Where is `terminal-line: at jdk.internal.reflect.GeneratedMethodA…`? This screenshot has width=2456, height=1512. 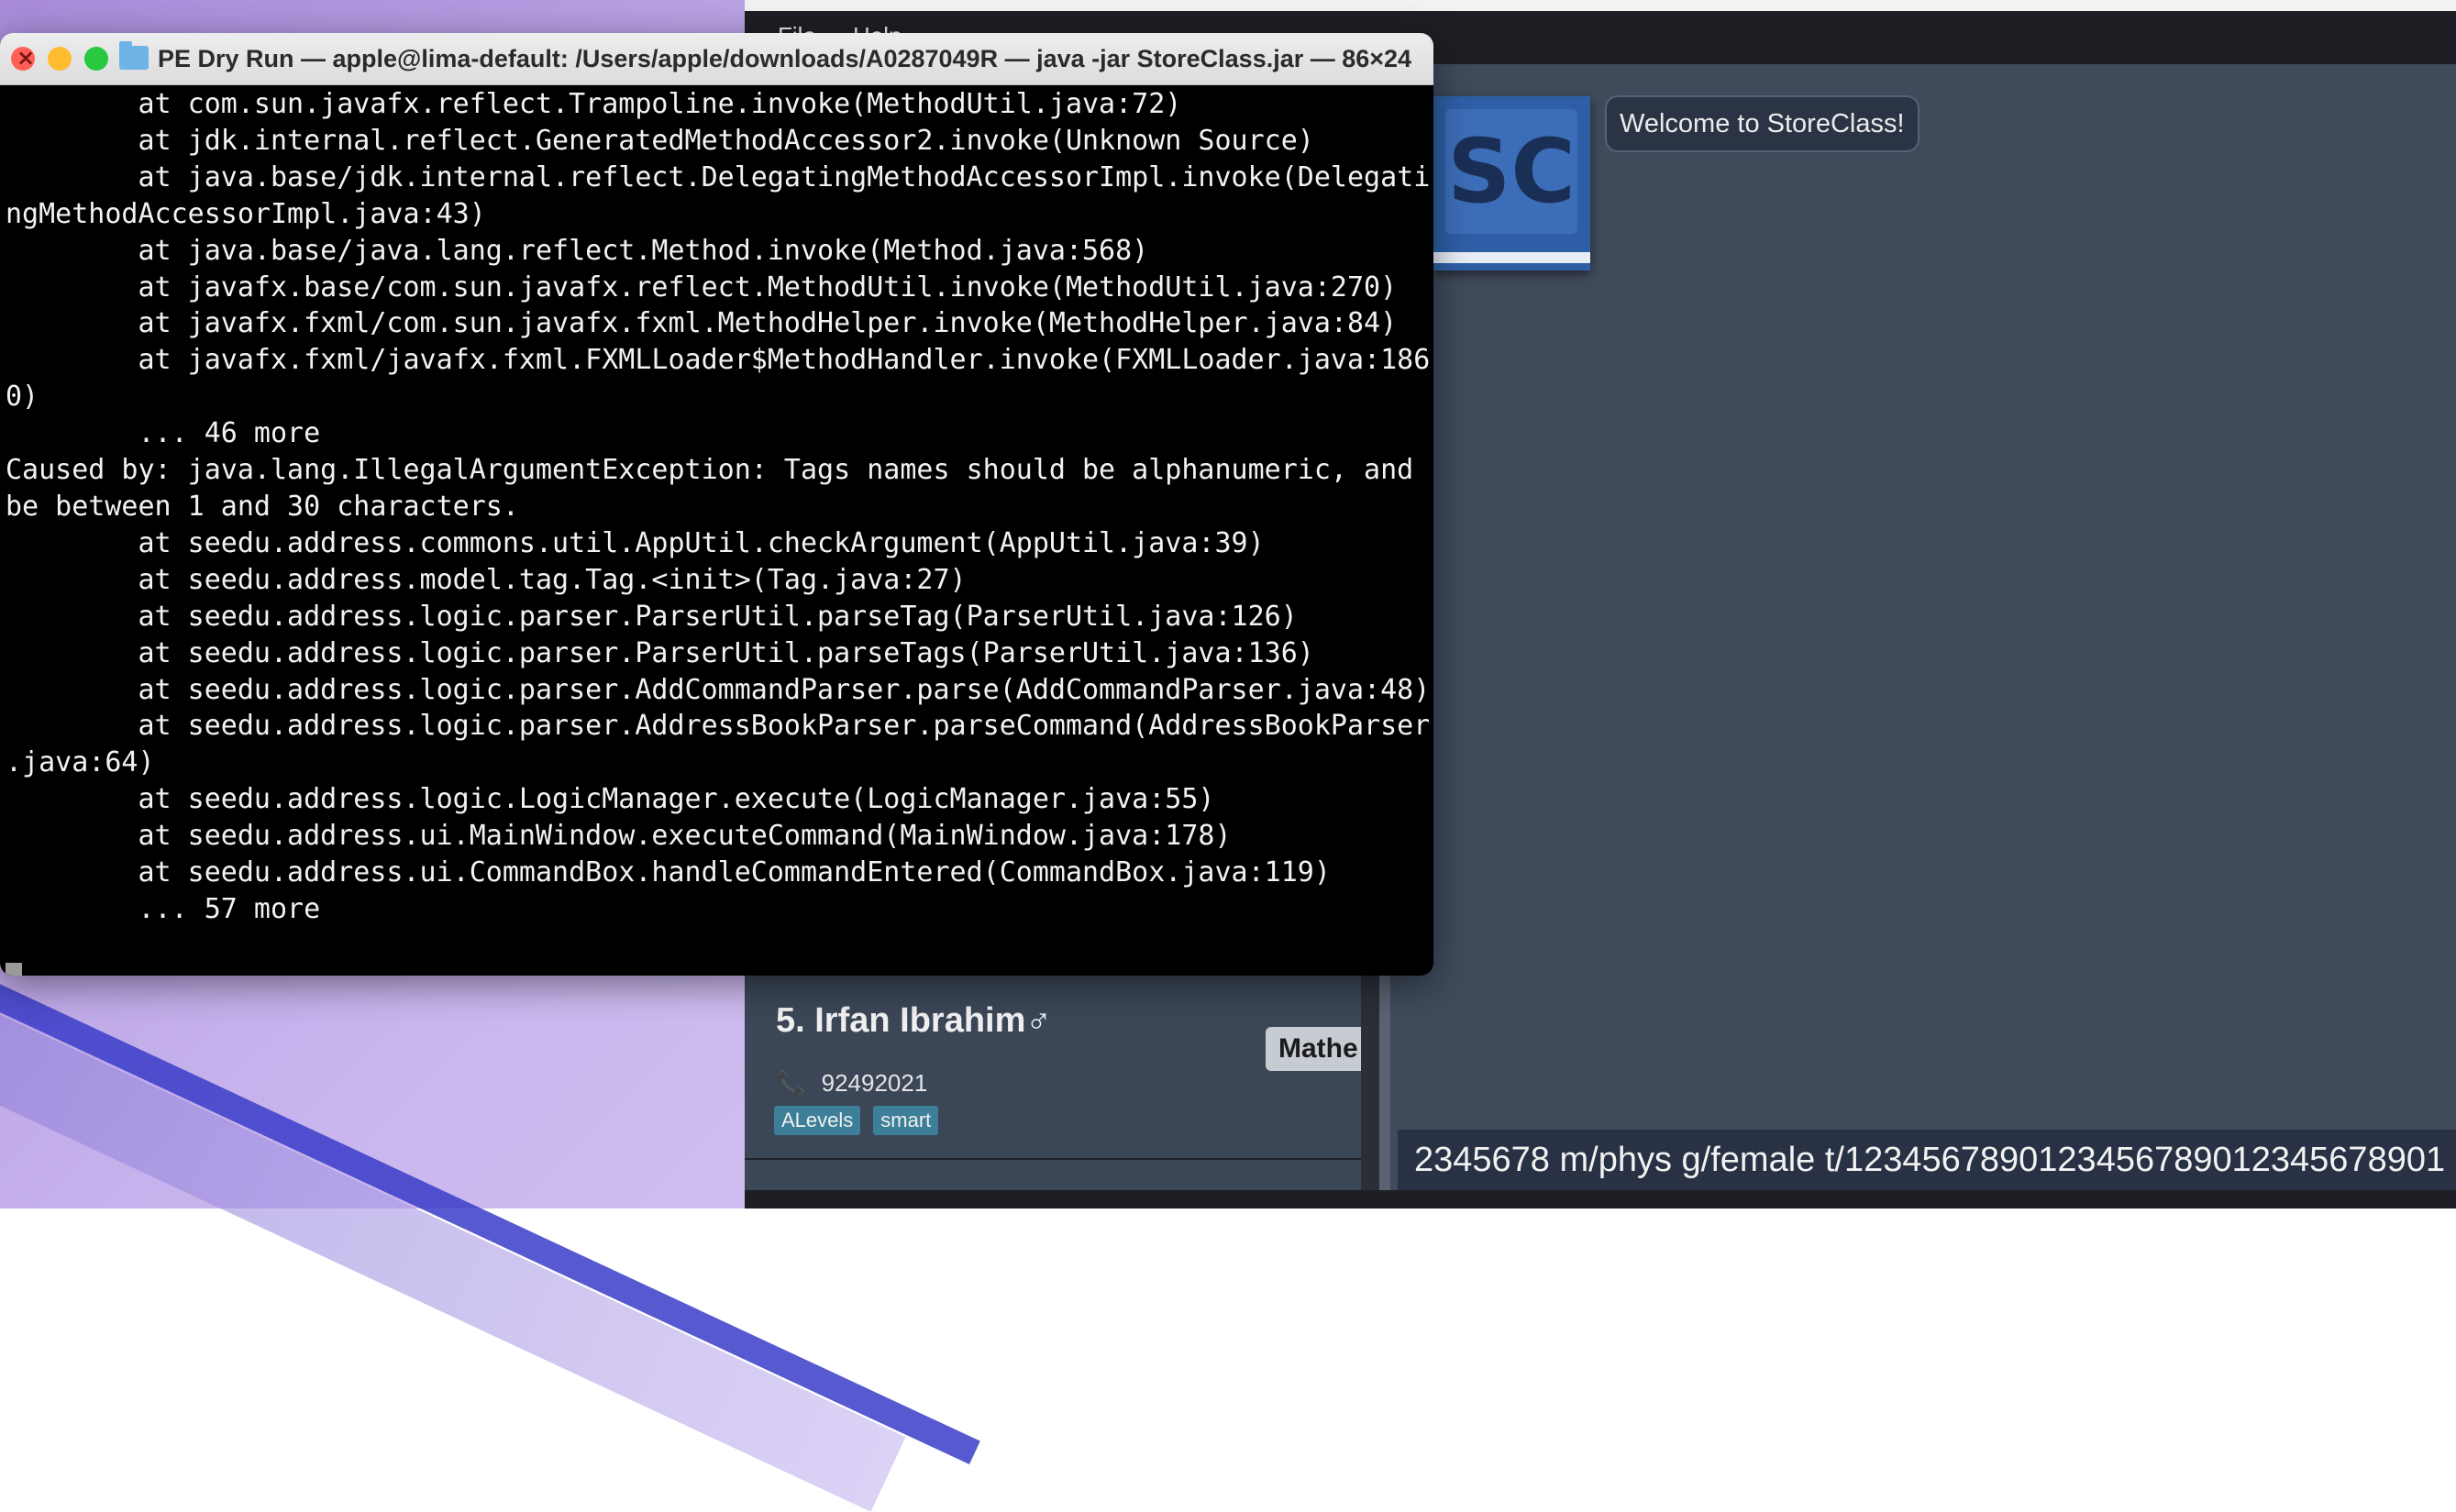
terminal-line: at jdk.internal.reflect.GeneratedMethodA… is located at coordinates (660, 140).